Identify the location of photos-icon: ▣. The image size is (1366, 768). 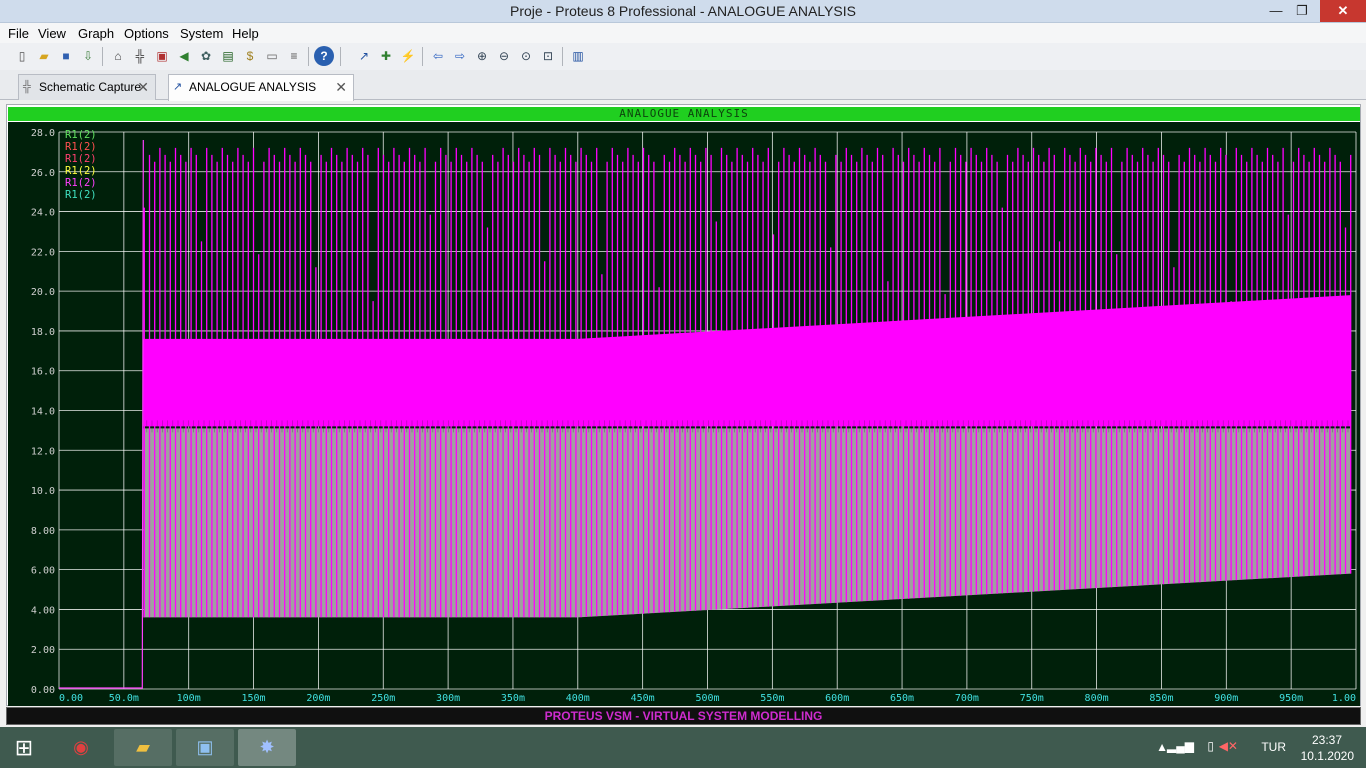
(205, 747).